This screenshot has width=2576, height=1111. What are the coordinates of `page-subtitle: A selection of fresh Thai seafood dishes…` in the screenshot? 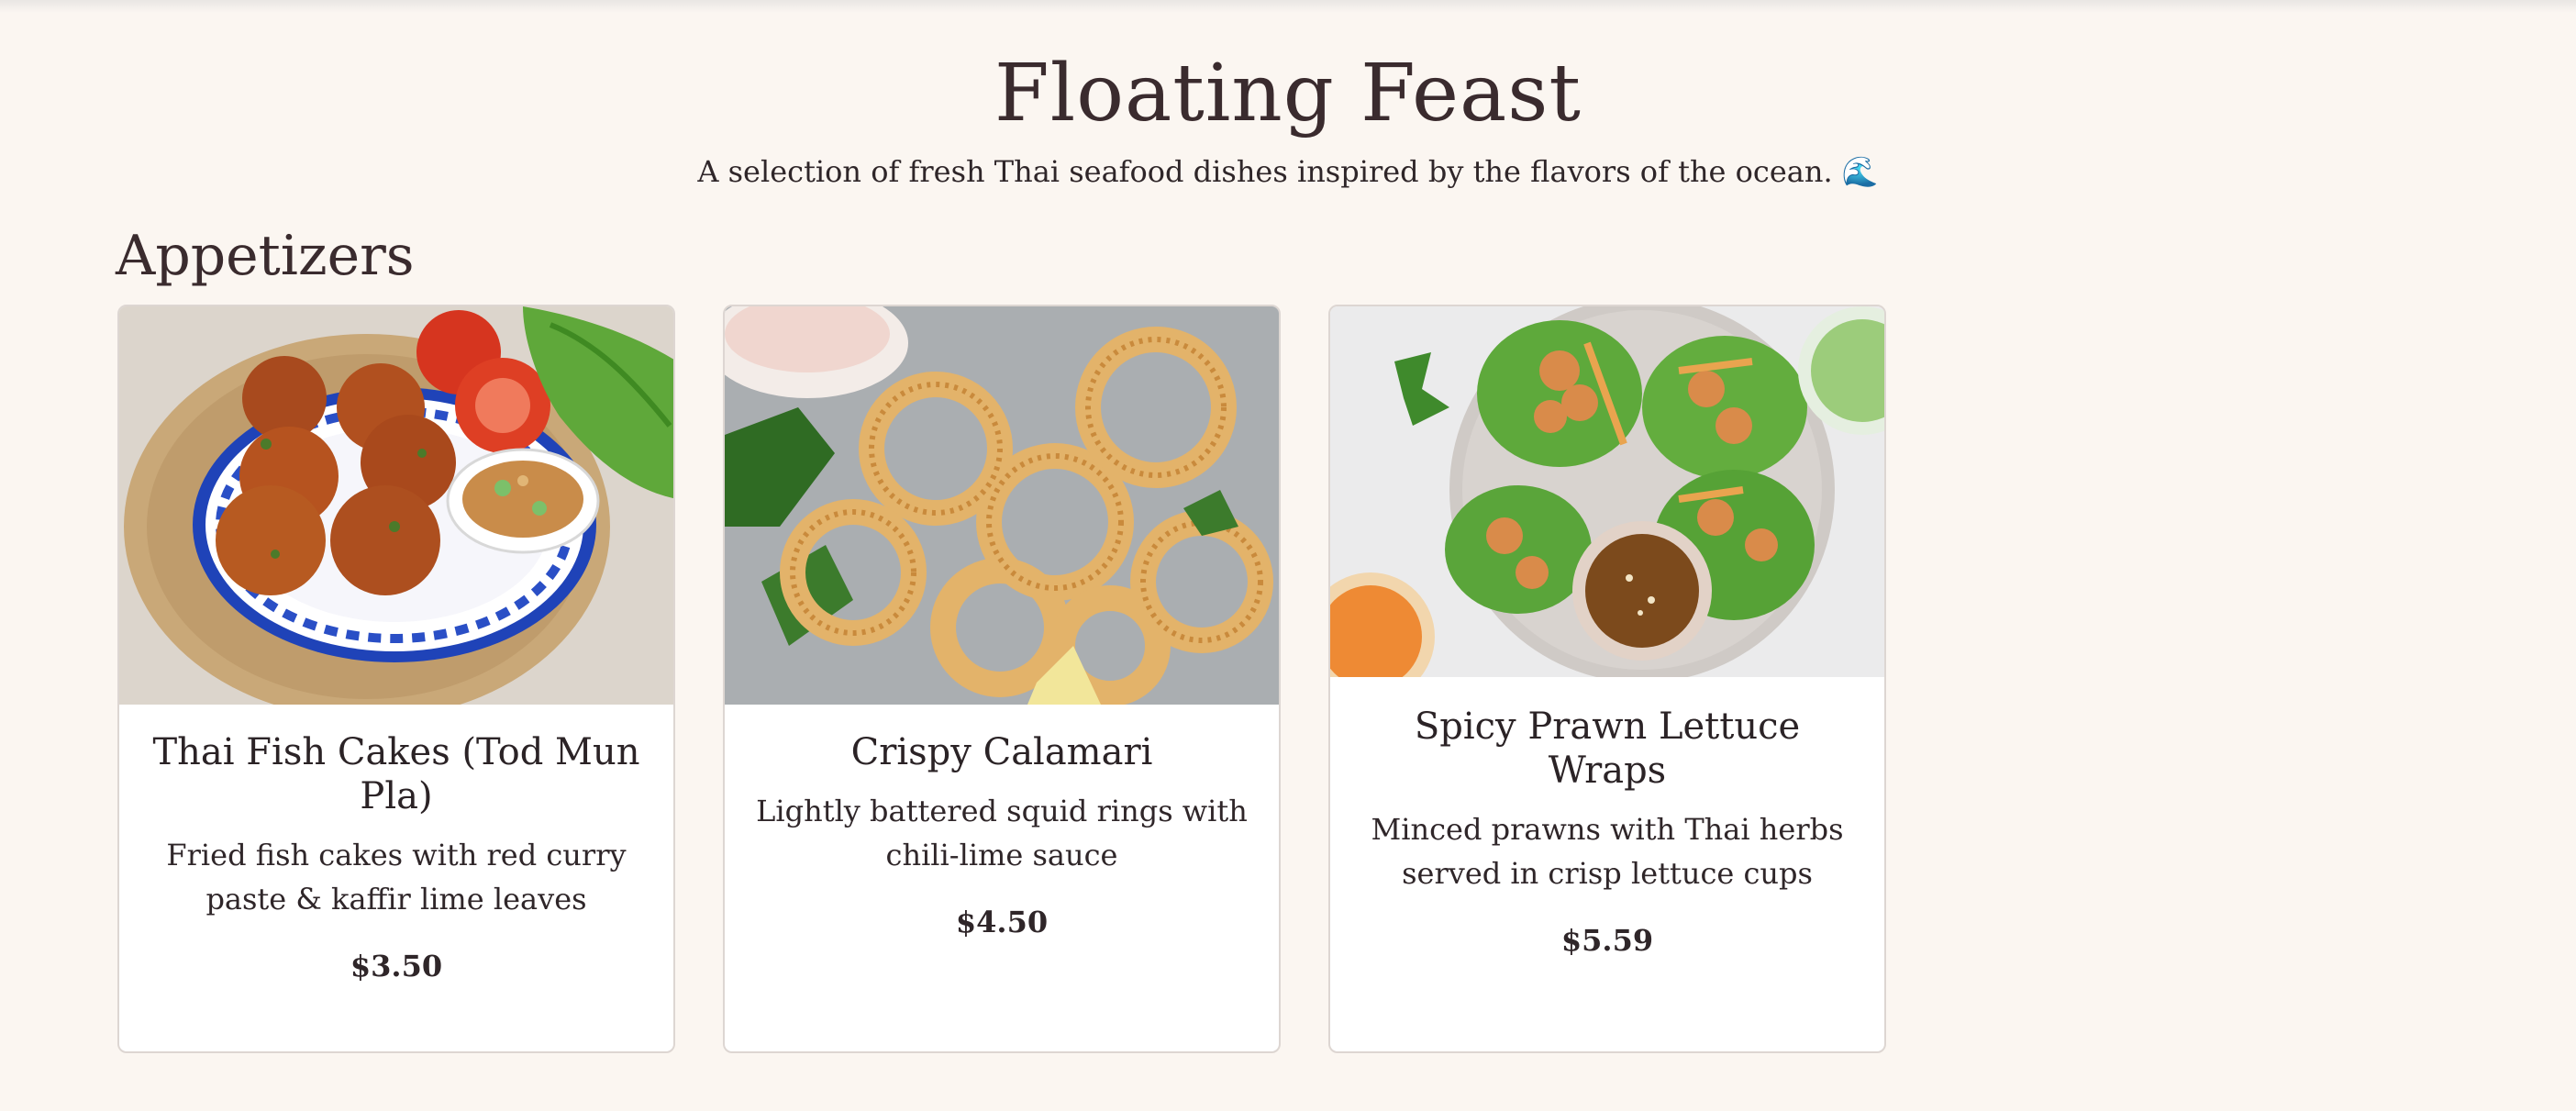 It's located at (1288, 171).